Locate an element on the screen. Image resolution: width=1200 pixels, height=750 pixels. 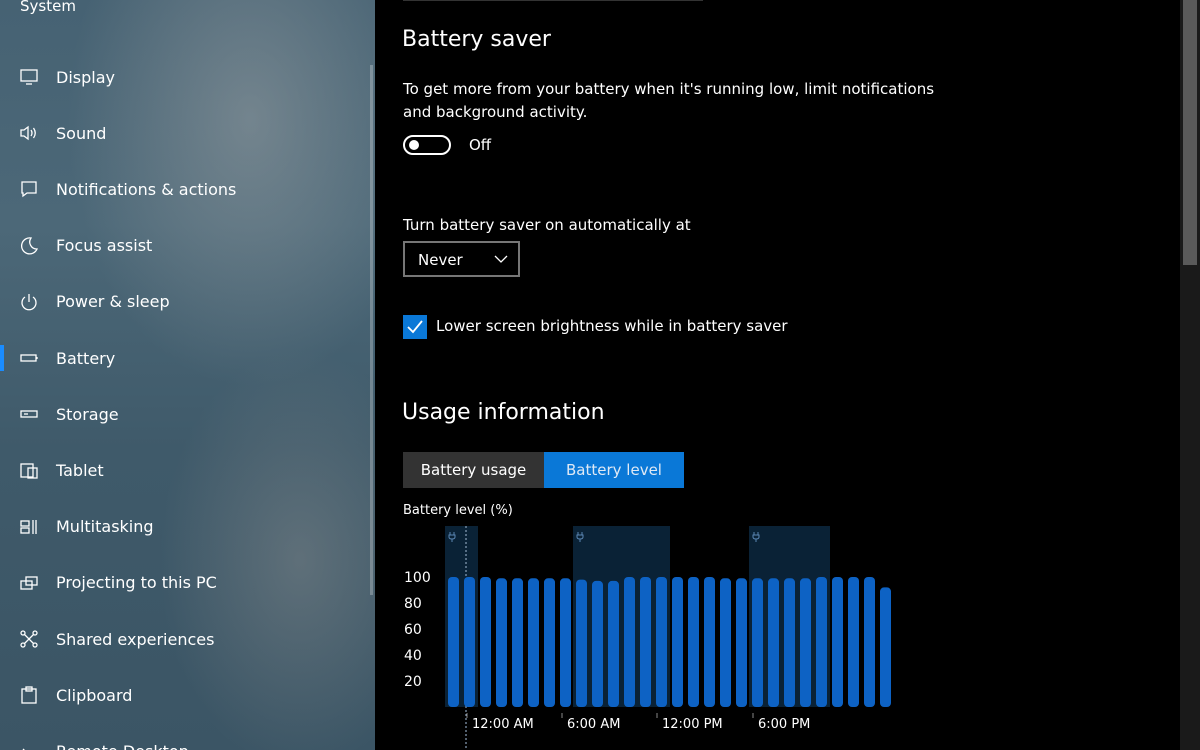
x-tick-label: 6:00 AM is located at coordinates (593, 724).